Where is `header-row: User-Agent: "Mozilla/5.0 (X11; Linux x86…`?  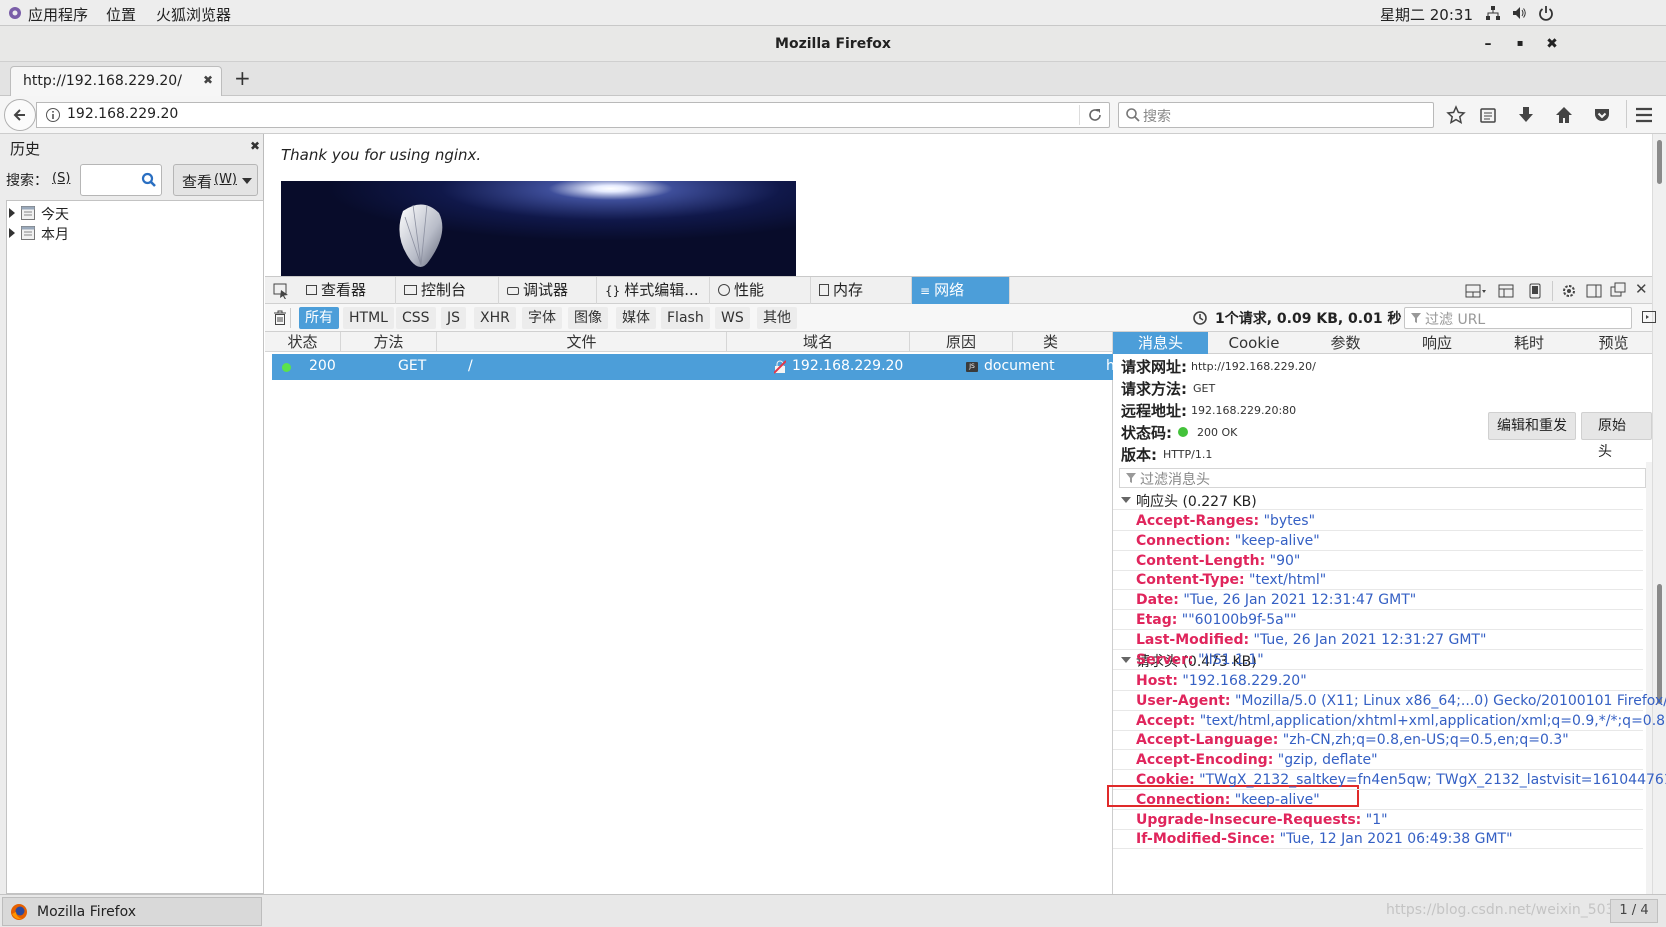 header-row: User-Agent: "Mozilla/5.0 (X11; Linux x86… is located at coordinates (1389, 701).